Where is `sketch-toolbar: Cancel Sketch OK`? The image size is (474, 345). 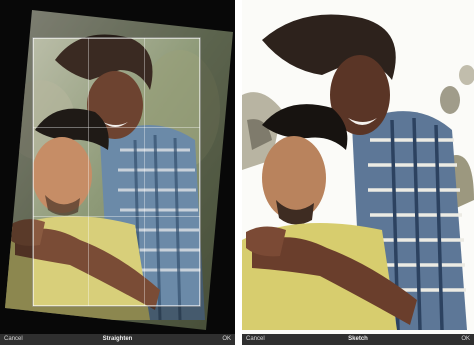 sketch-toolbar: Cancel Sketch OK is located at coordinates (358, 339).